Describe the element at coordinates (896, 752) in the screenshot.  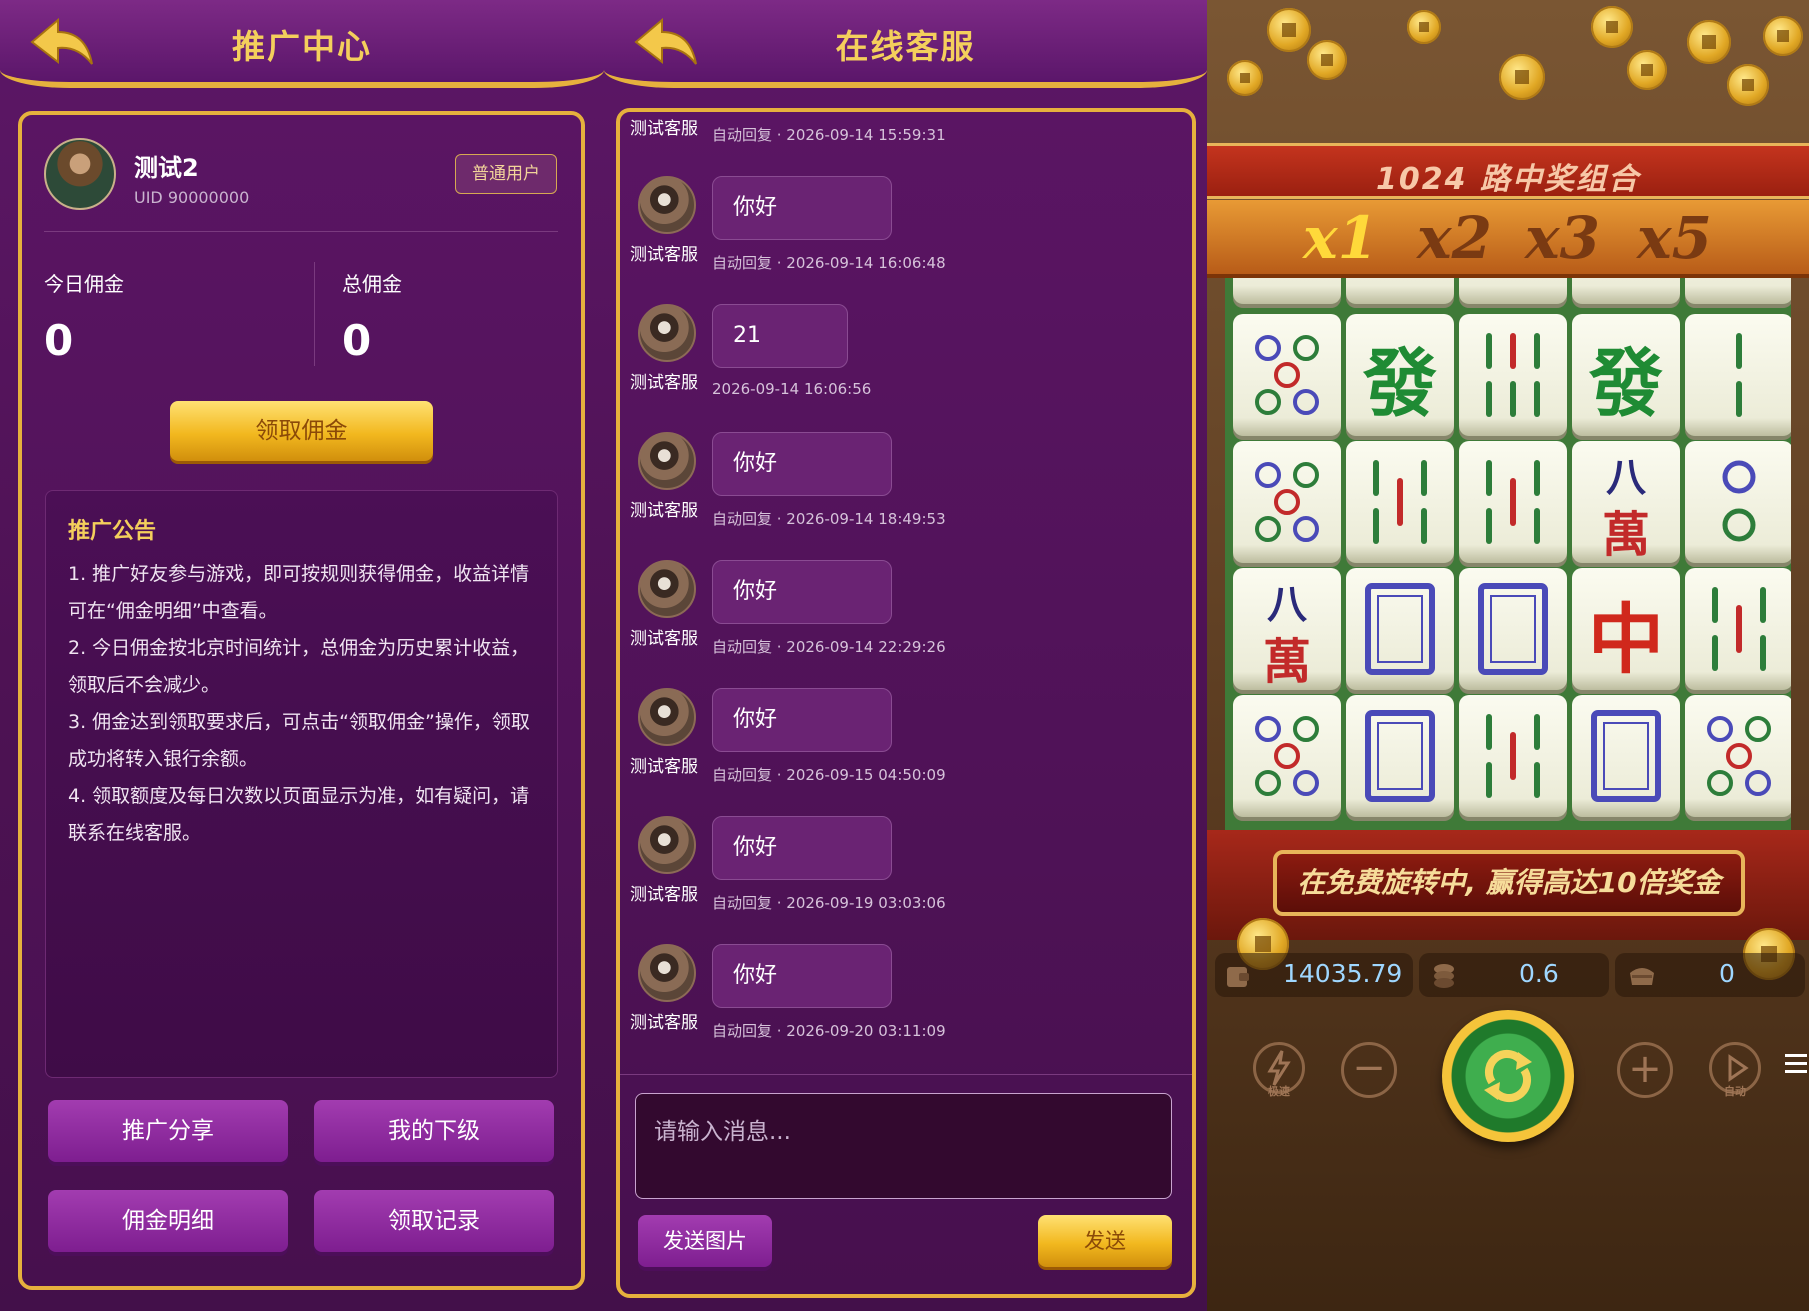
I see `chat-message: 测试客服 你好 自动回复 · 2026-09-15 04:50:09` at that location.